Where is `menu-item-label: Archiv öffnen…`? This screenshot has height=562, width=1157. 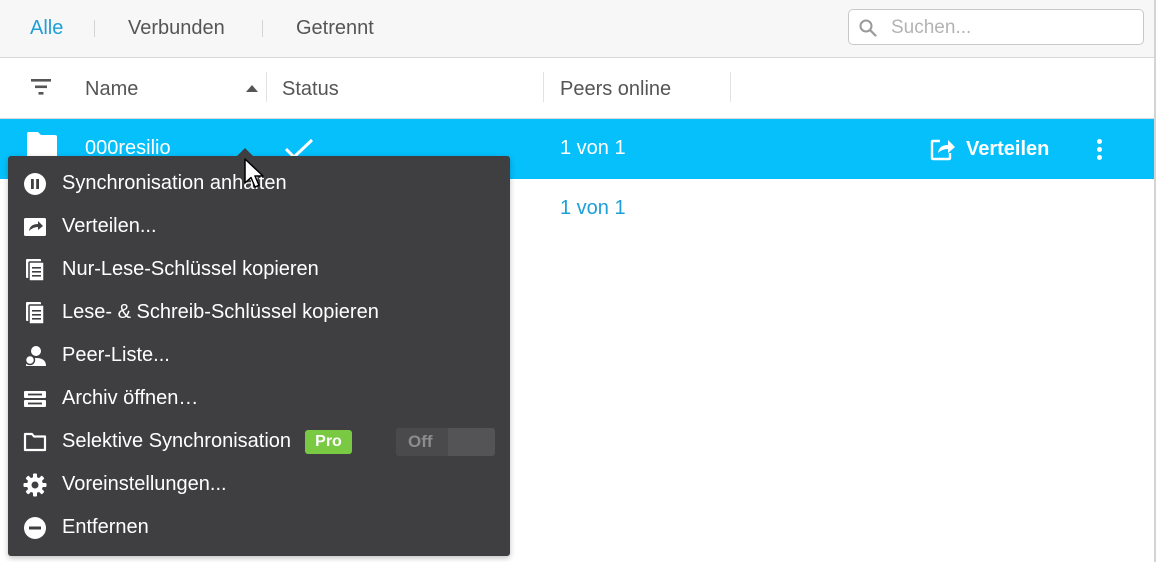 menu-item-label: Archiv öffnen… is located at coordinates (130, 398).